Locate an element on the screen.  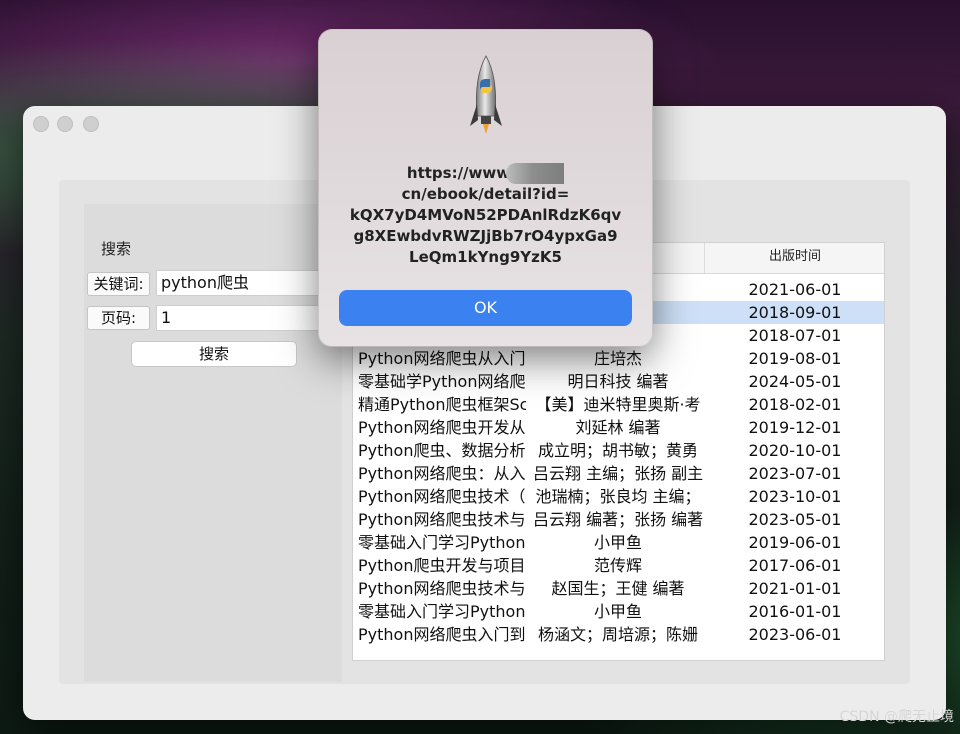
cell-title: Python网络爬虫技术（ is located at coordinates (442, 496).